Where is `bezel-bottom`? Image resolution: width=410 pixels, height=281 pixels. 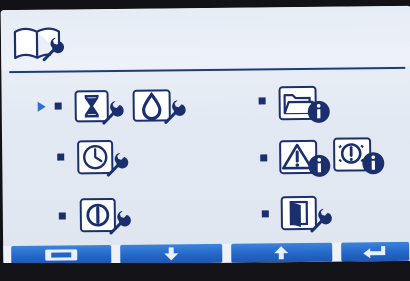 bezel-bottom is located at coordinates (205, 272).